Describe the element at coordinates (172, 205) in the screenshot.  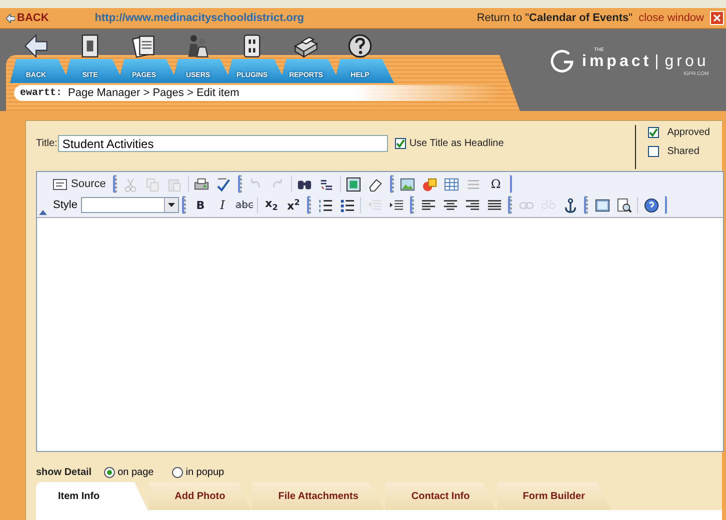
I see `caret-icon` at that location.